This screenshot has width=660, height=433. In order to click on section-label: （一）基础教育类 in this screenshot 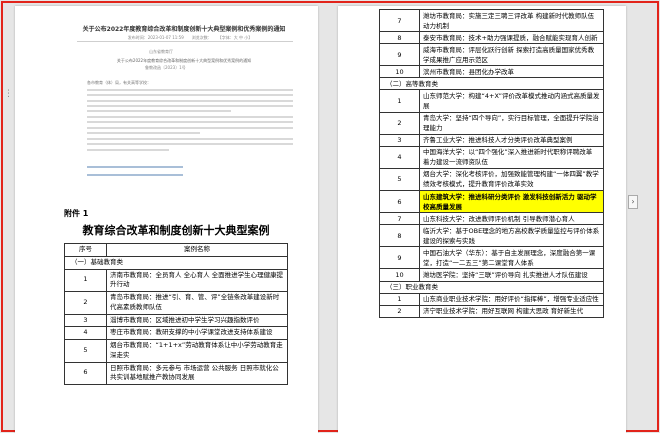, I will do `click(176, 262)`.